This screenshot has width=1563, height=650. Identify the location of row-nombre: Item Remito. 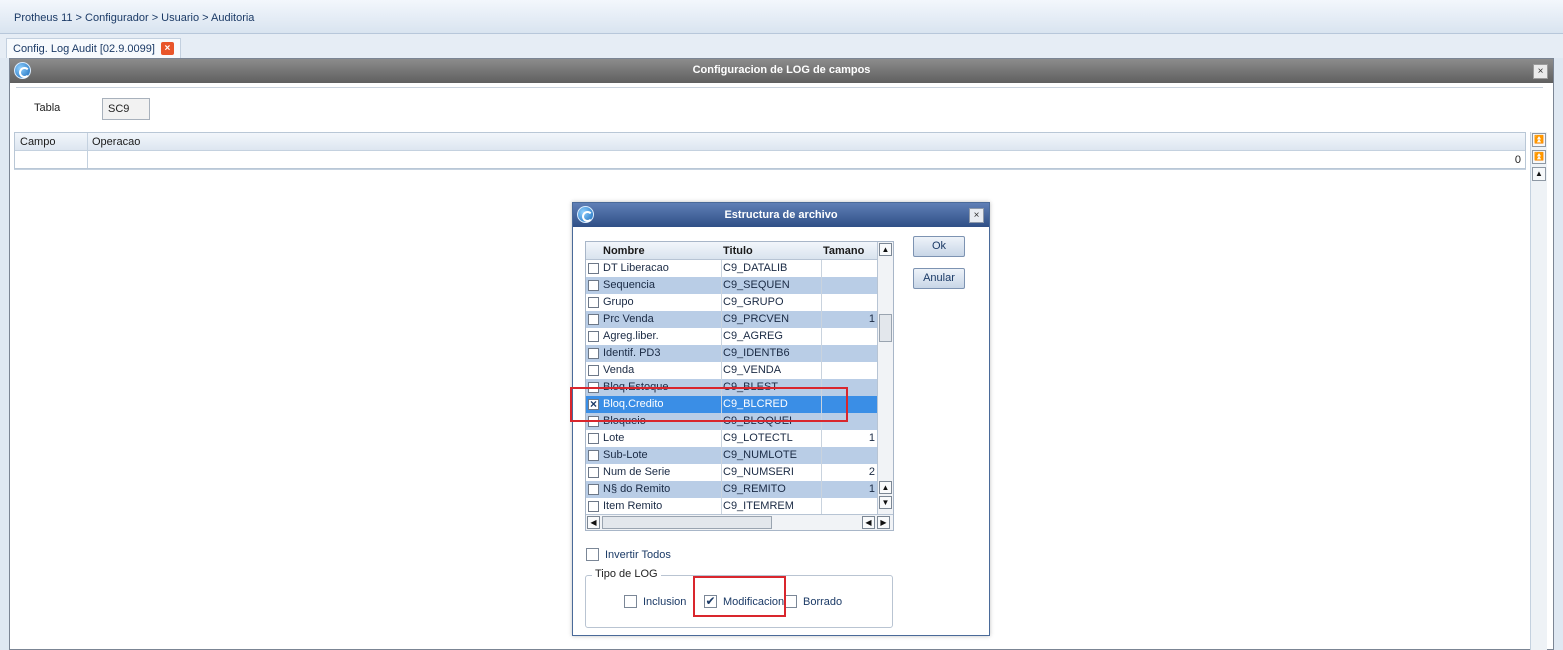
(633, 506).